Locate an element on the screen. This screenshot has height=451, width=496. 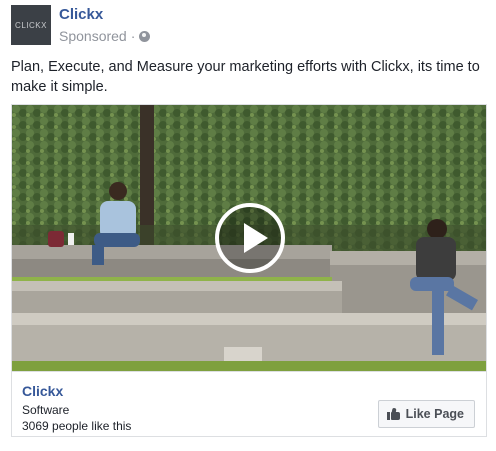
avatar-logo-text: CLICKX is located at coordinates (31, 25).